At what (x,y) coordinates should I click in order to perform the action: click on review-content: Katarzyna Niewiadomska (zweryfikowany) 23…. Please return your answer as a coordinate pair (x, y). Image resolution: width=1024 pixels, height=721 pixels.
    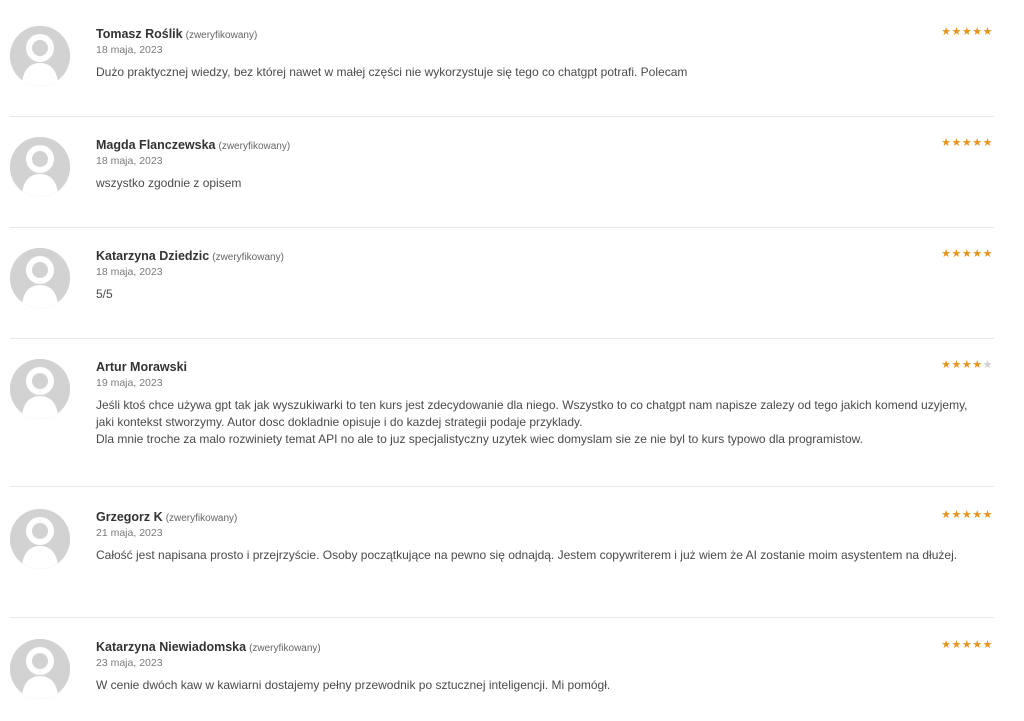
    Looking at the image, I should click on (541, 666).